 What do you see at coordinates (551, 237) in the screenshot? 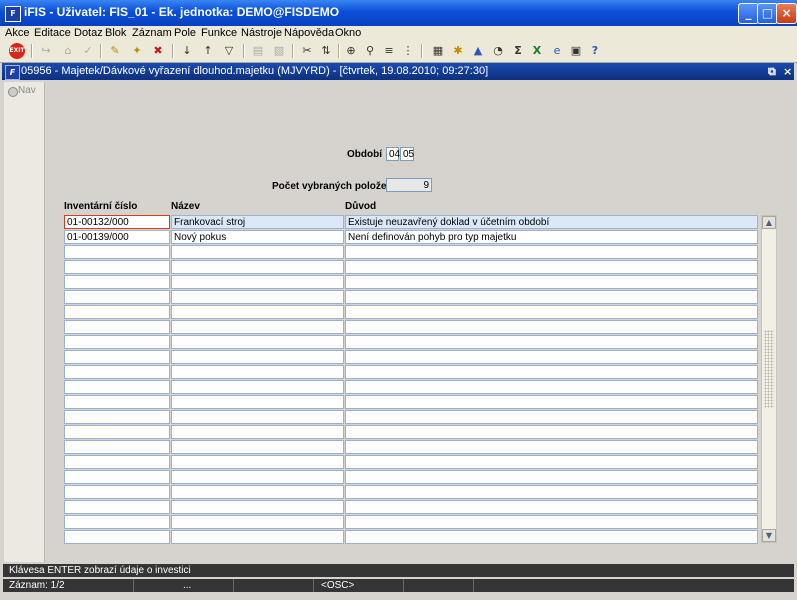
I see `cell-reason: Není definován pohyb pro typ majetku` at bounding box center [551, 237].